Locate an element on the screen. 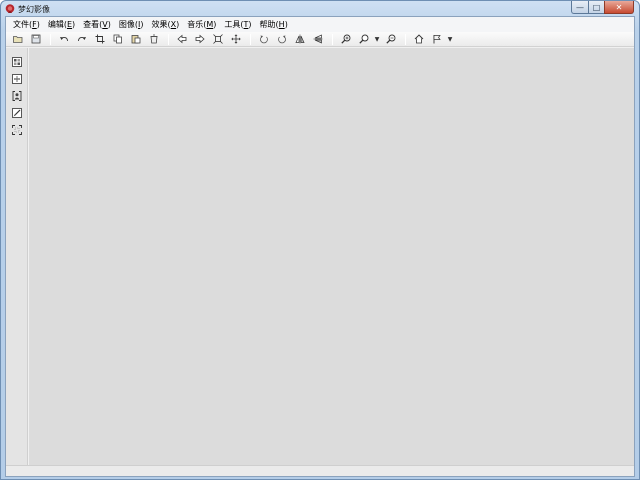 The image size is (640, 480). app-logo-icon is located at coordinates (10, 8).